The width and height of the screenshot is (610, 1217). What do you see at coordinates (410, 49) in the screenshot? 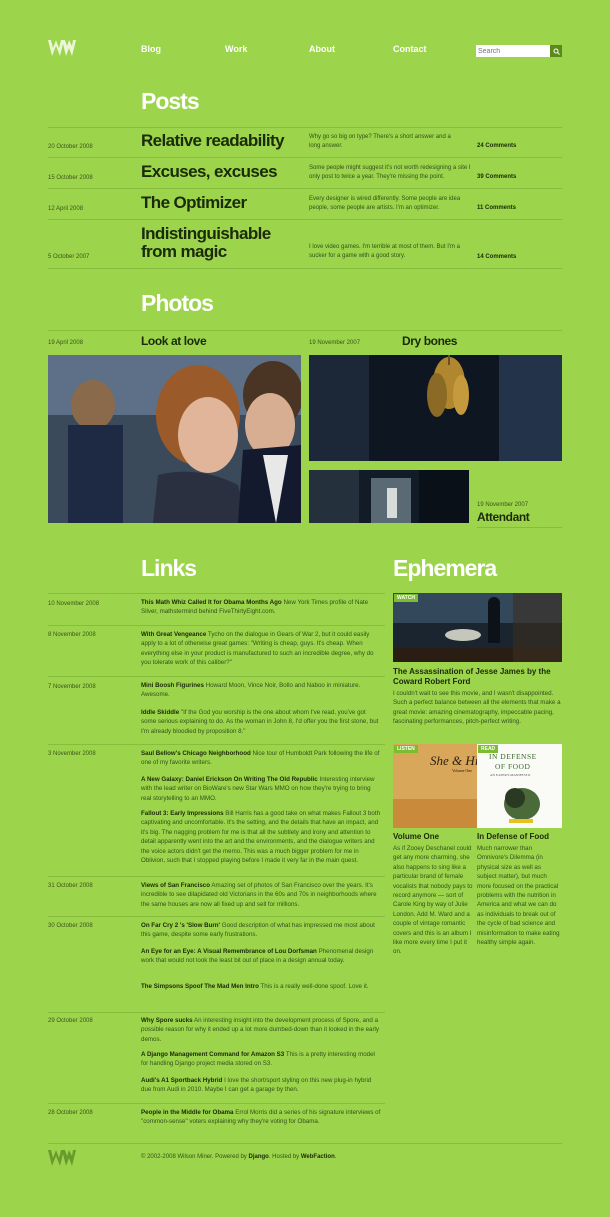
I see `nav-contact: Contact` at bounding box center [410, 49].